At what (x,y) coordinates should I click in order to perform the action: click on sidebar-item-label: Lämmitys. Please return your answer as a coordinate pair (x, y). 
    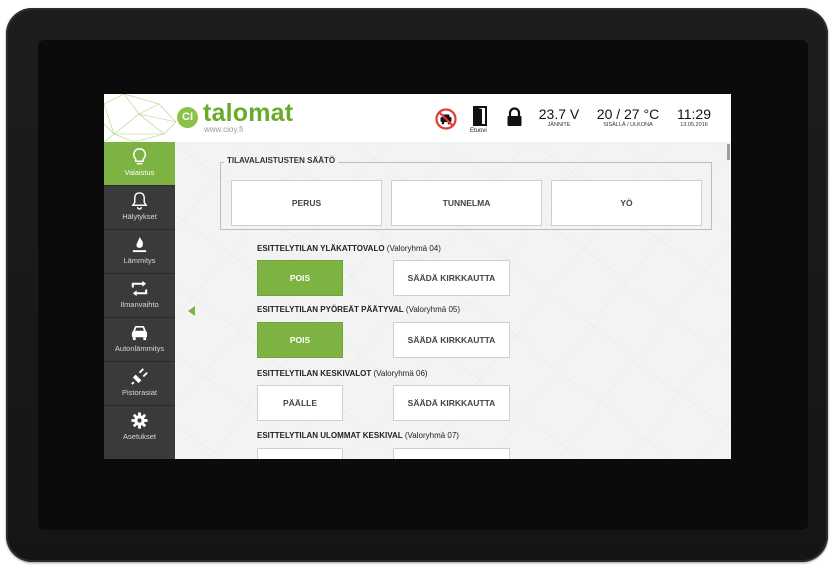
    Looking at the image, I should click on (139, 260).